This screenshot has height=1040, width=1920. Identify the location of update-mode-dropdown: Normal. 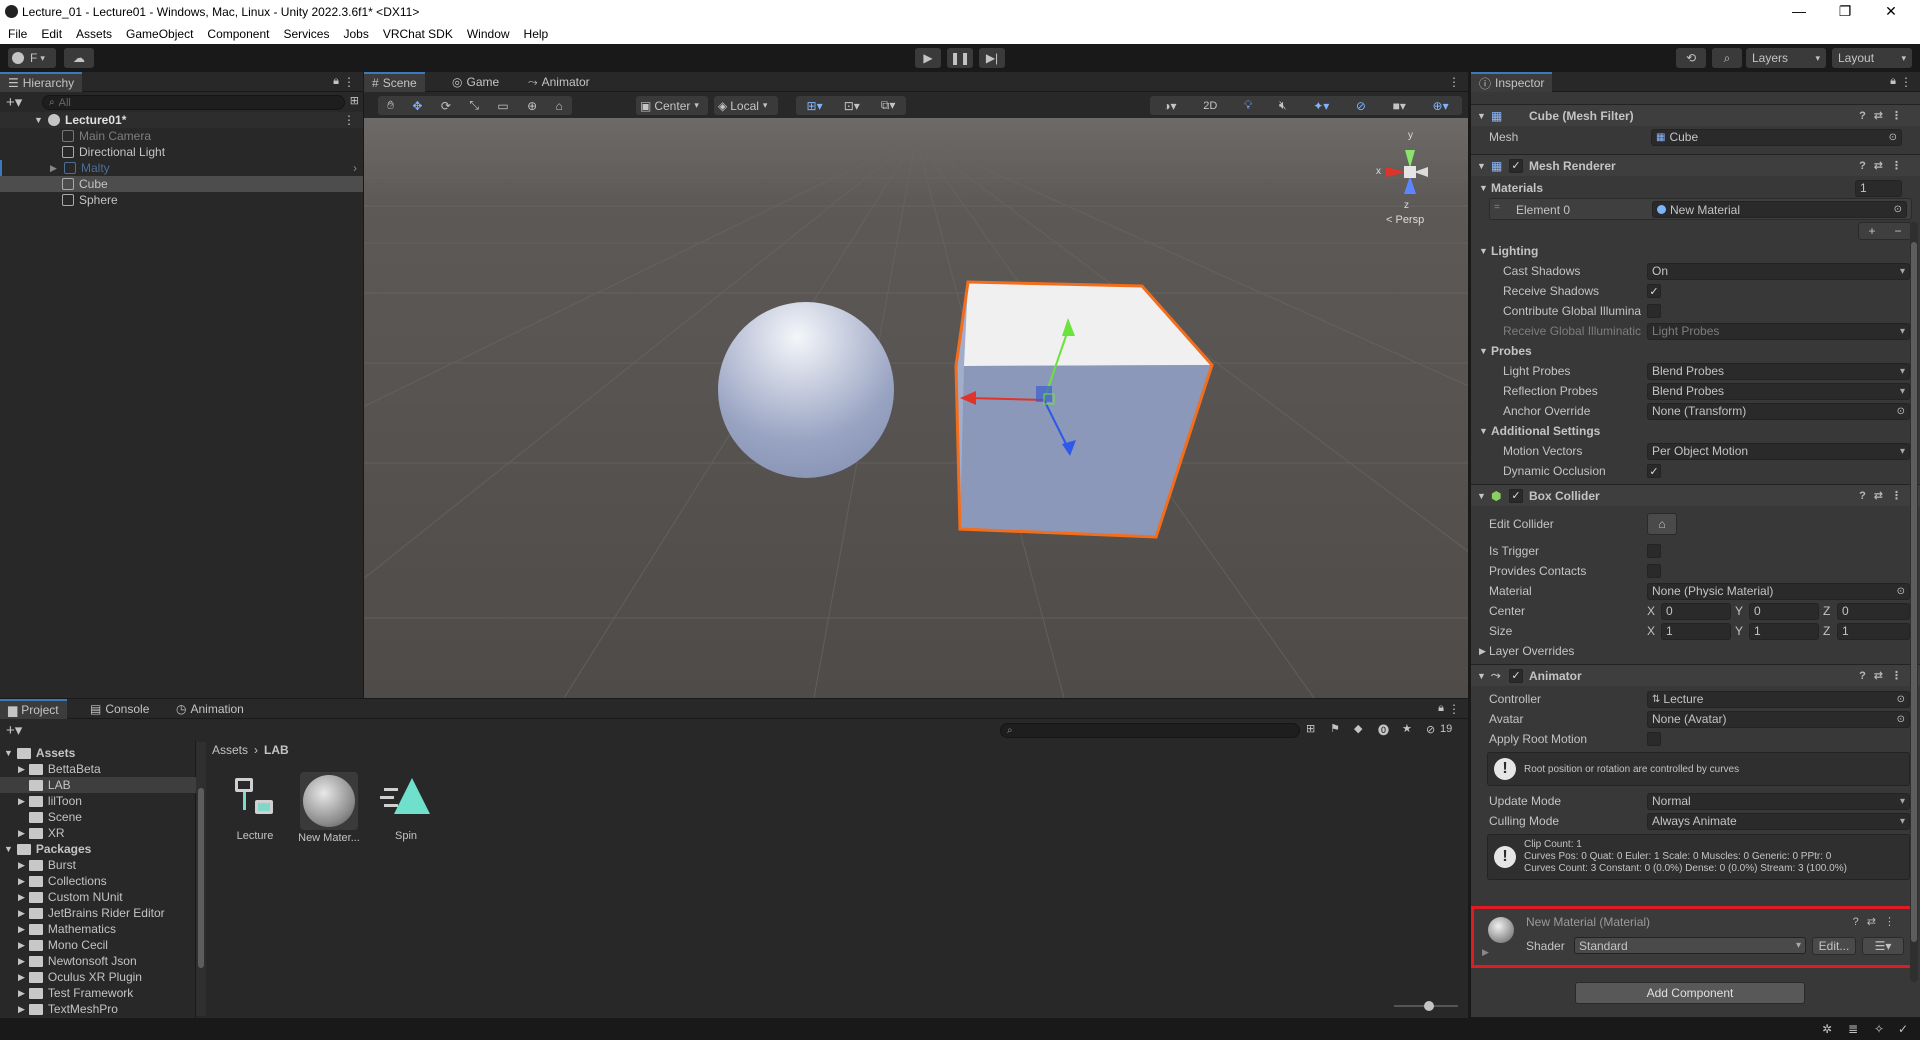
(1778, 801).